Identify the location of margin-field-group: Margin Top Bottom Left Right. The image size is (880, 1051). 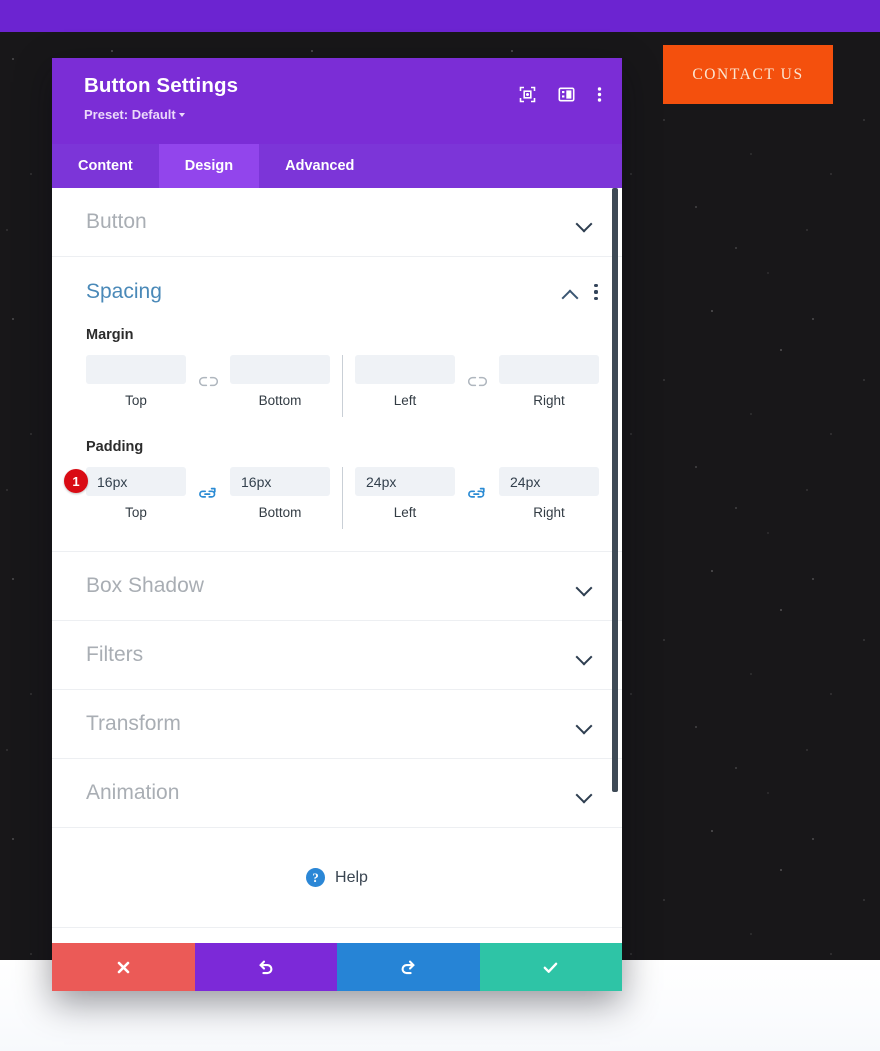
(337, 383).